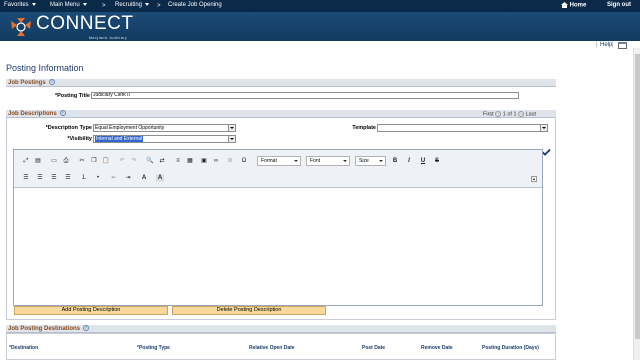  What do you see at coordinates (40, 178) in the screenshot?
I see `align-center-icon: ☰` at bounding box center [40, 178].